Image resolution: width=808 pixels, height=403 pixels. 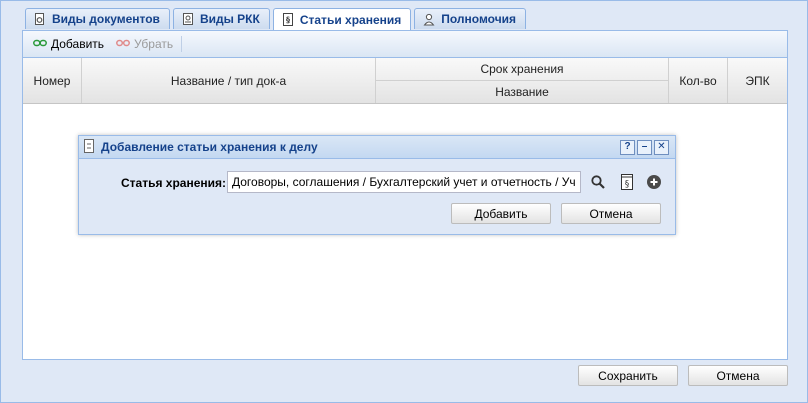 I want to click on col-storage-period: Срок хранения, so click(x=522, y=69).